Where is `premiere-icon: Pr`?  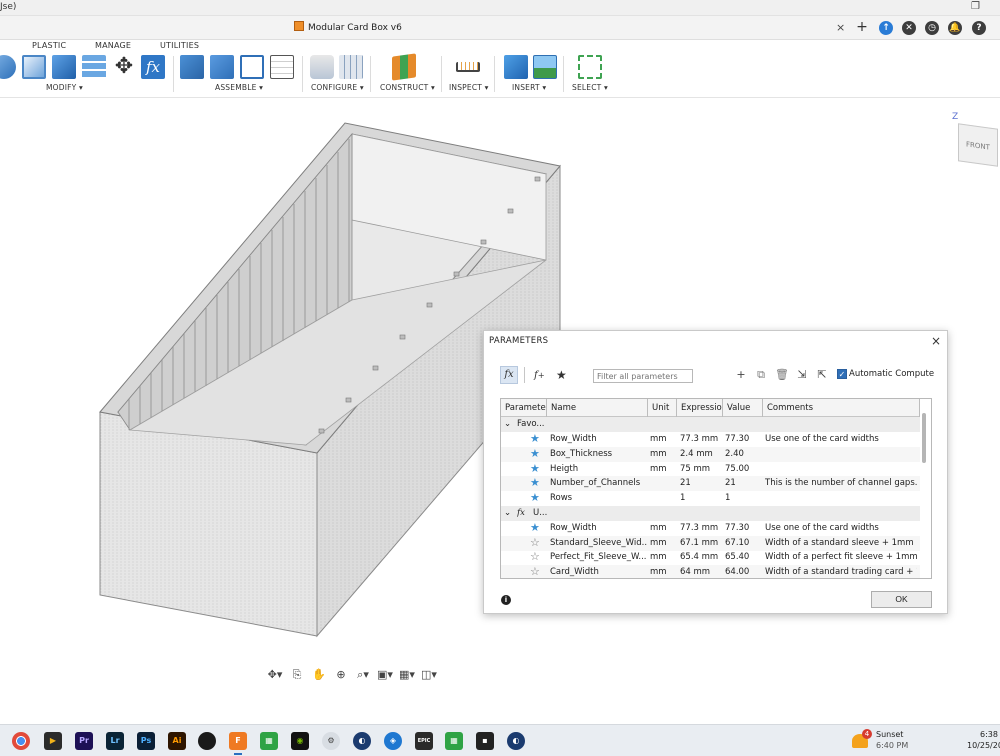
premiere-icon: Pr is located at coordinates (84, 741).